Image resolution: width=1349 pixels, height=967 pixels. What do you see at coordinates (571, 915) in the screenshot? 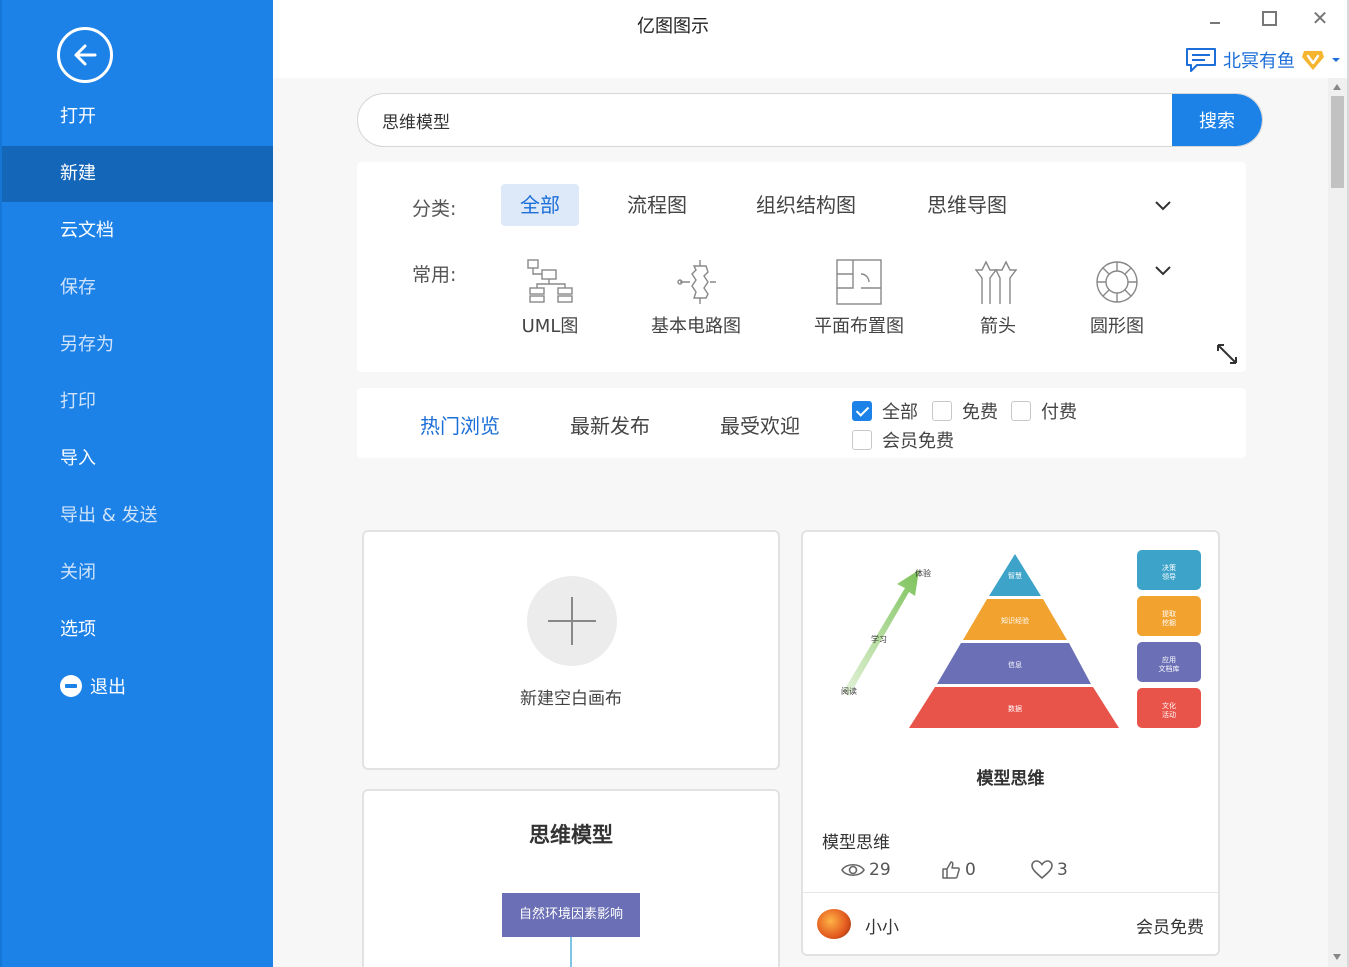
I see `template-thumb-node: 自然环境因素影响` at bounding box center [571, 915].